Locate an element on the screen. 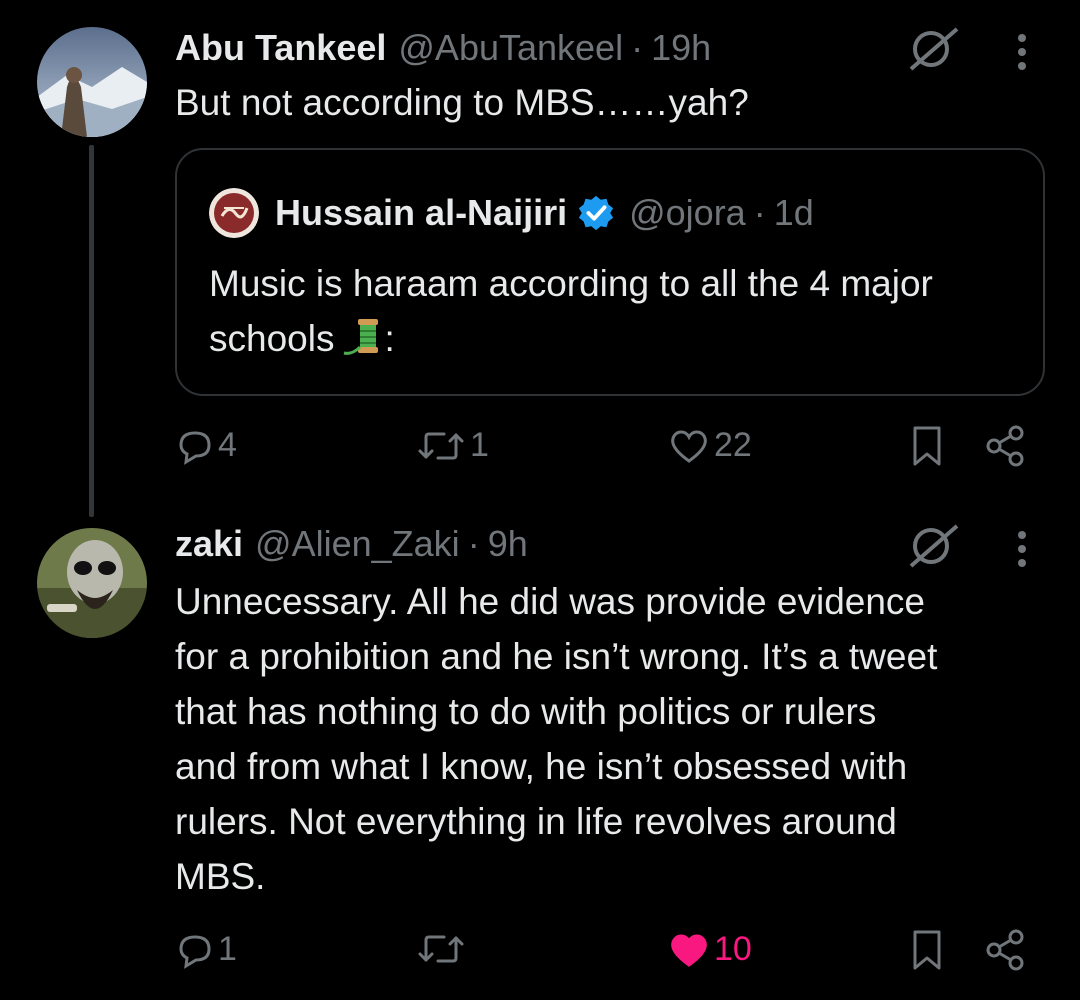  tweet1-text: But not according to MBS……yah? is located at coordinates (462, 102).